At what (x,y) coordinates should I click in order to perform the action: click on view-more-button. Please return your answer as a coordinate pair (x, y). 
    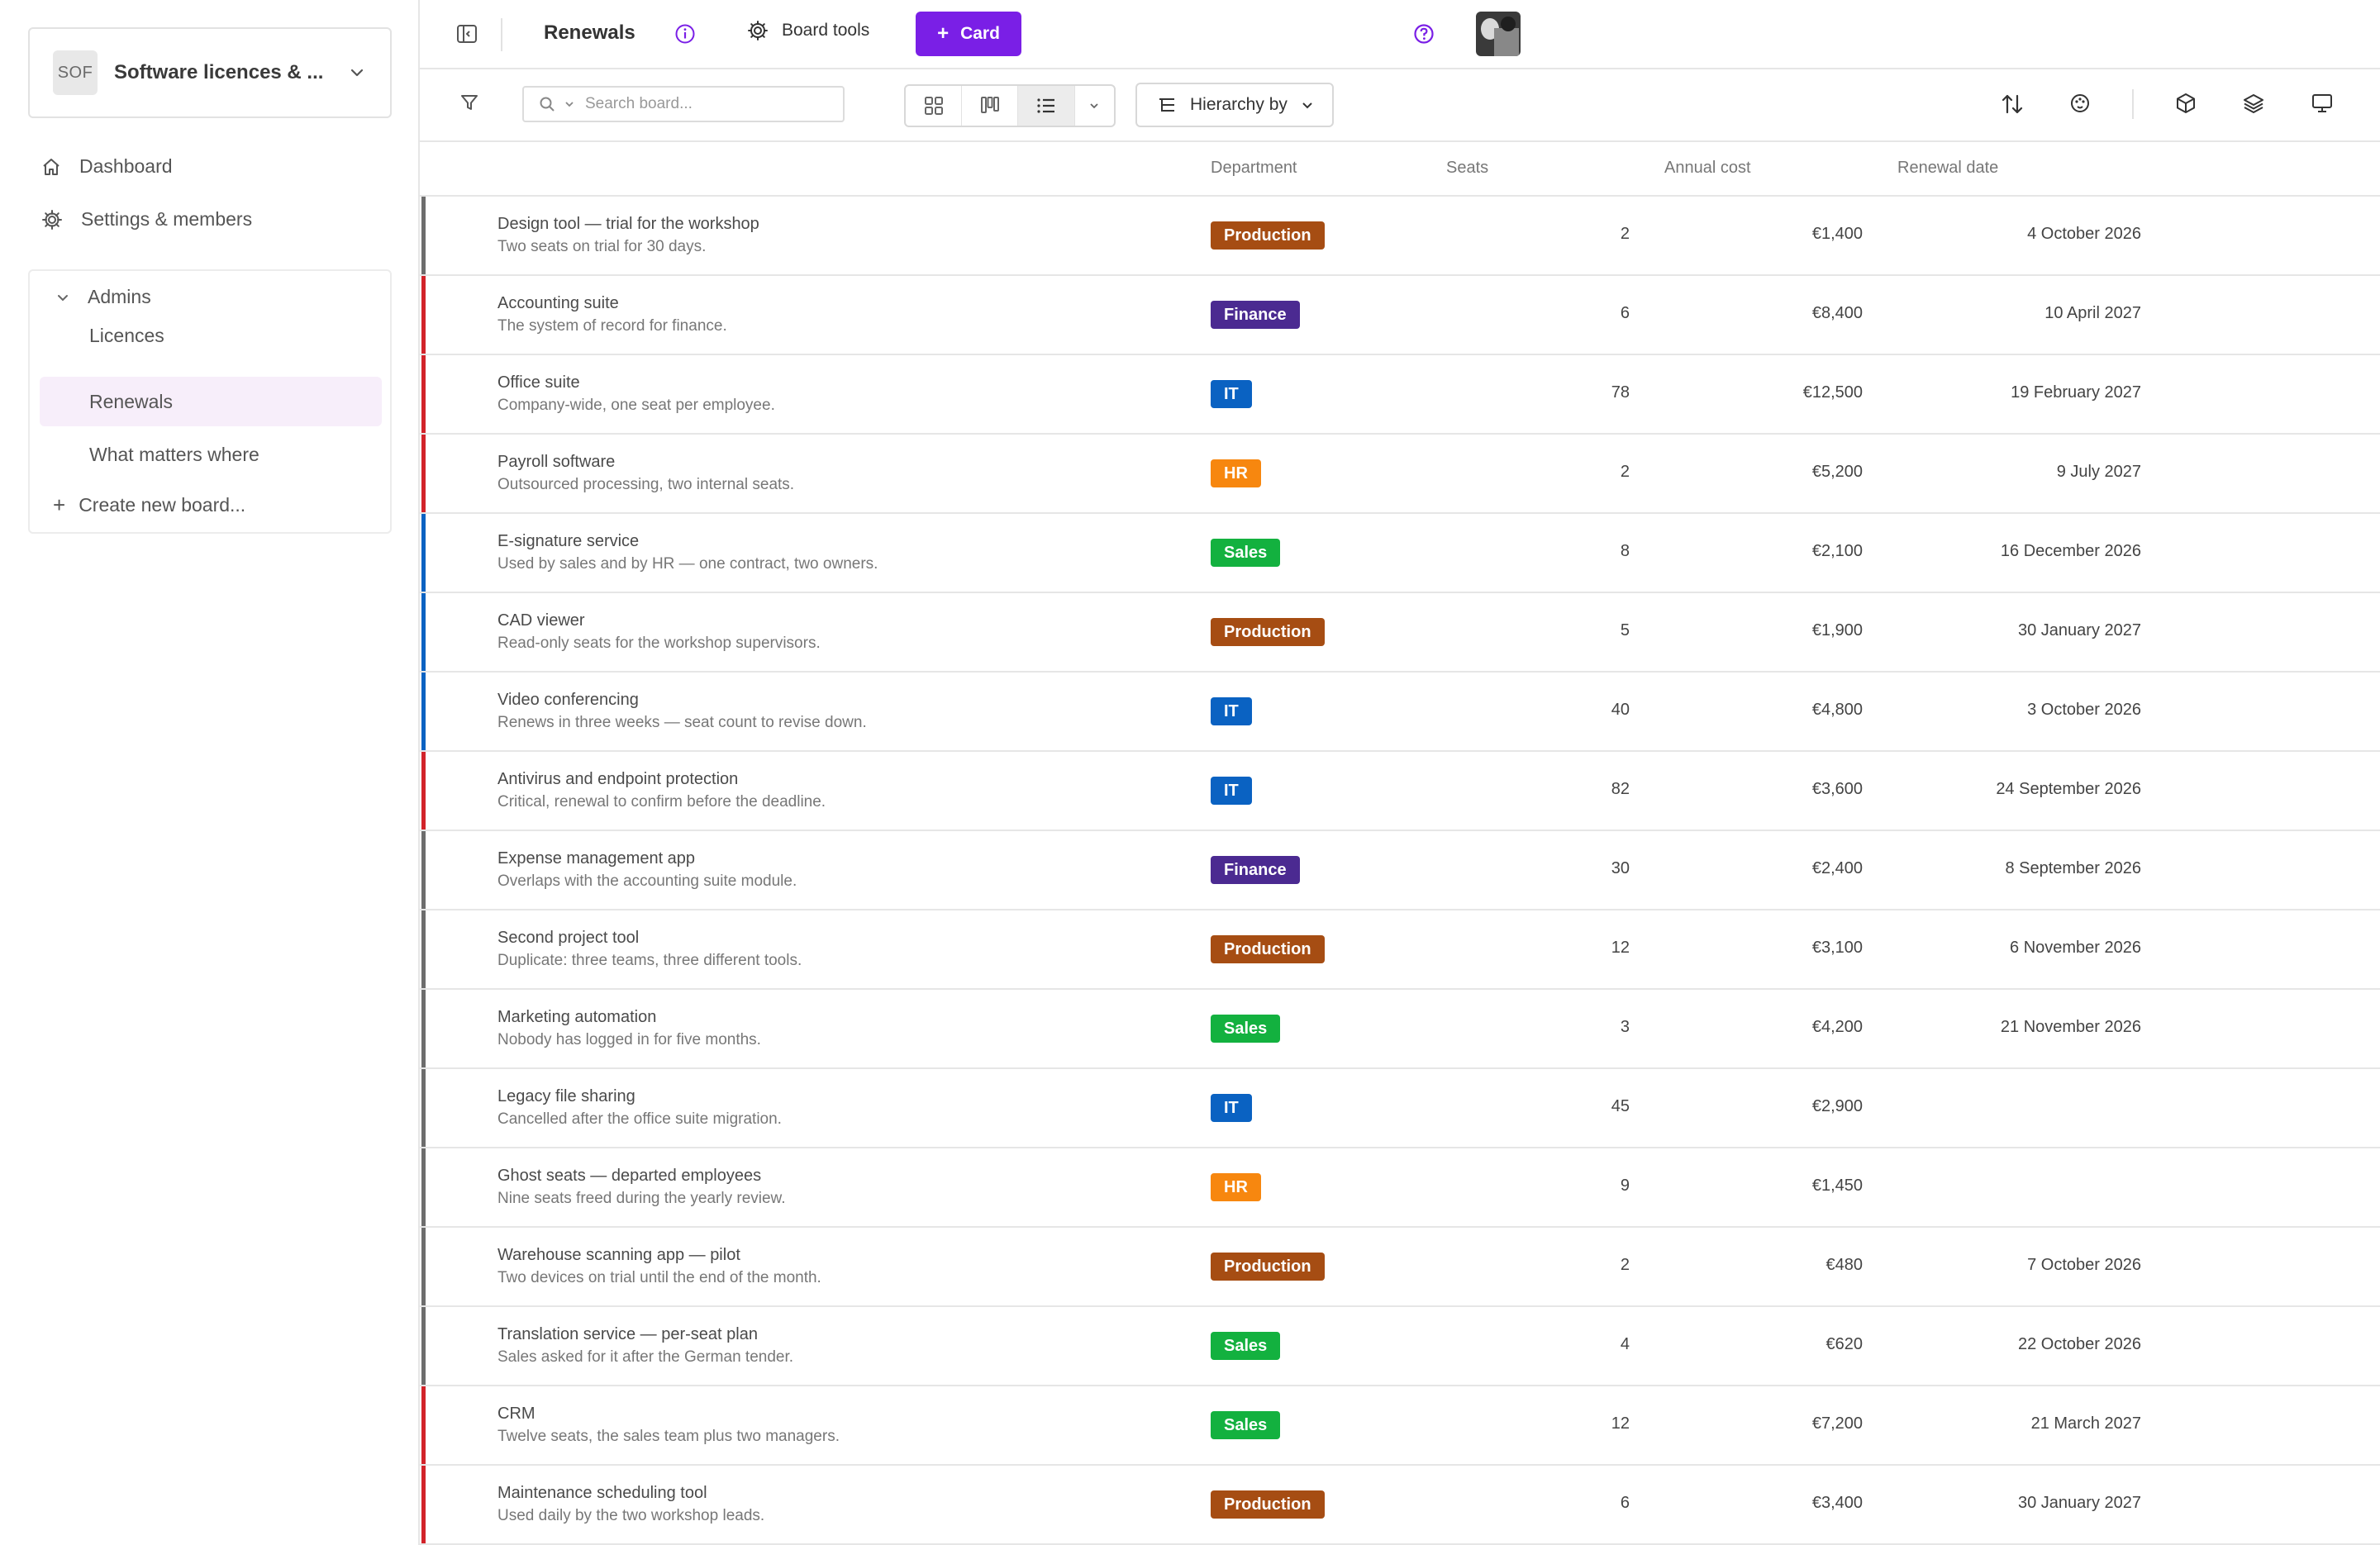
    Looking at the image, I should click on (1094, 106).